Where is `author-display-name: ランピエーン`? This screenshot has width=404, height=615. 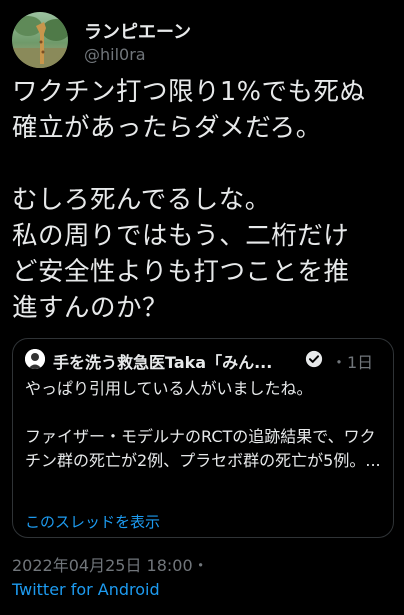
author-display-name: ランピエーン is located at coordinates (137, 31).